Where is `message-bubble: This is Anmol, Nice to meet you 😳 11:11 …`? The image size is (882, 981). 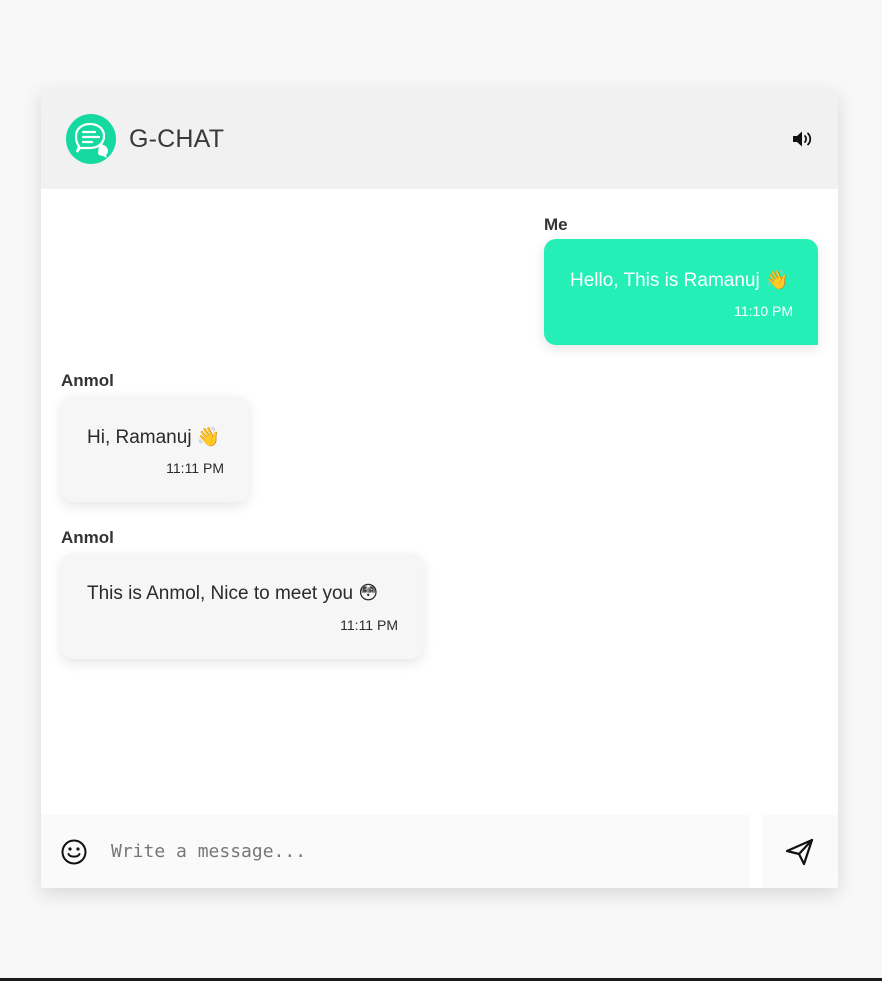 message-bubble: This is Anmol, Nice to meet you 😳 11:11 … is located at coordinates (242, 606).